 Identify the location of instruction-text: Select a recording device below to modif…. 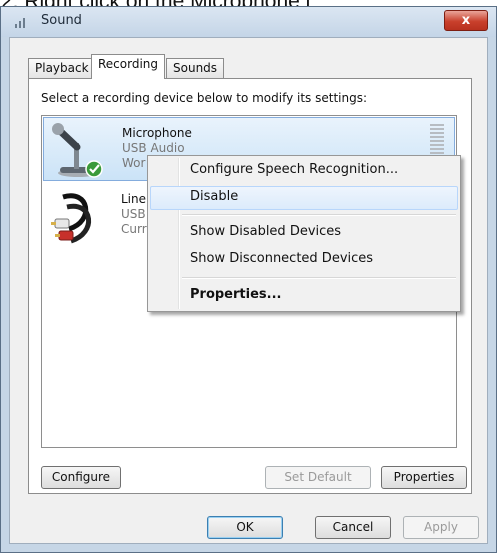
(204, 98).